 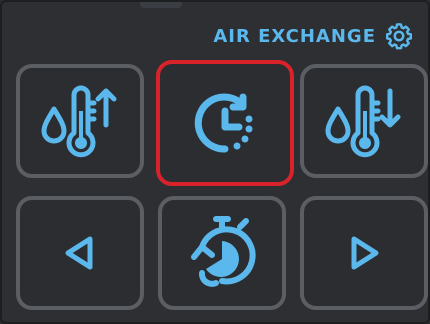 I want to click on header: AIR EXCHANGE, so click(x=313, y=36).